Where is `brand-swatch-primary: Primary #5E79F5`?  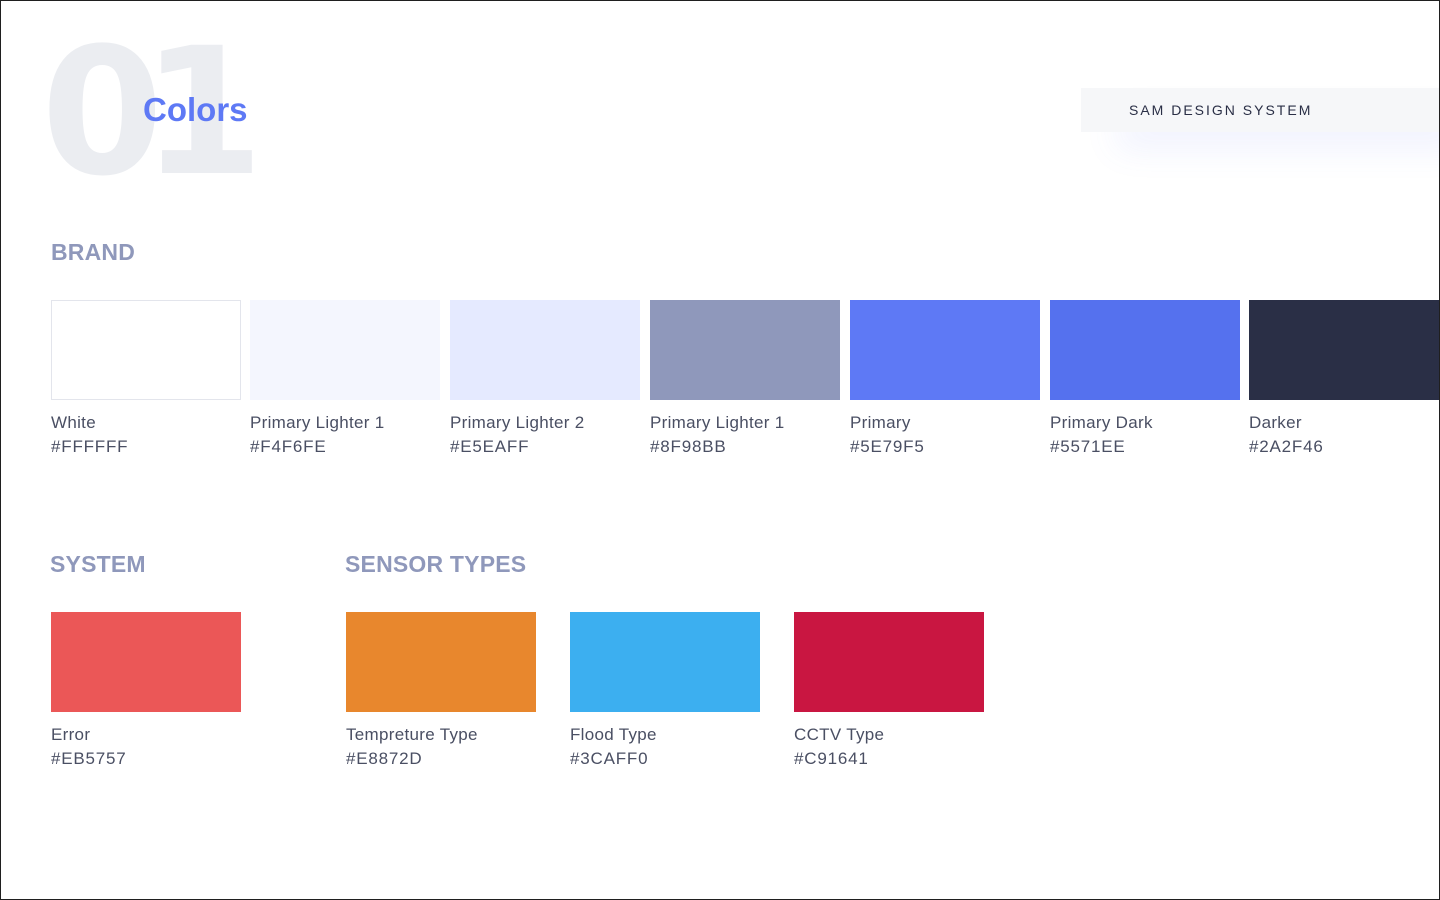
brand-swatch-primary: Primary #5E79F5 is located at coordinates (945, 378).